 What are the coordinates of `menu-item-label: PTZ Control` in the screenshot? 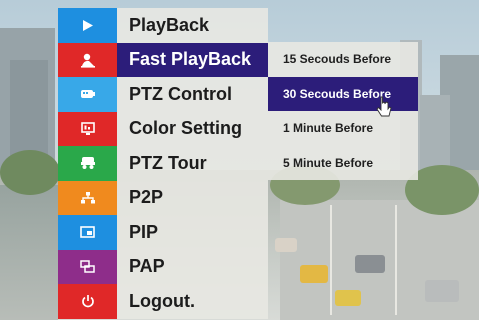 It's located at (192, 94).